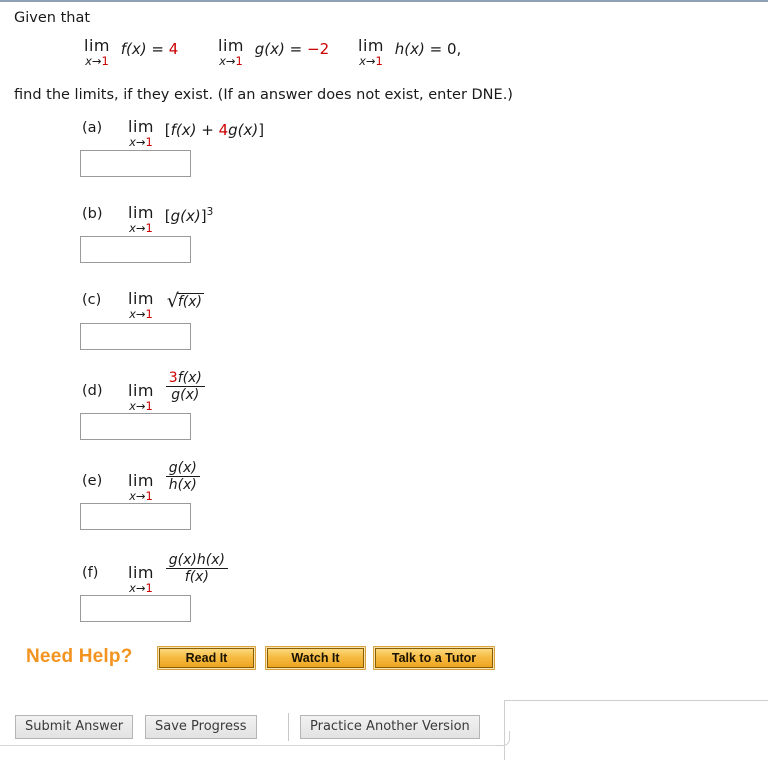 The image size is (768, 760). I want to click on given-limit-3: lim x→1 h(x) = 0,, so click(408, 53).